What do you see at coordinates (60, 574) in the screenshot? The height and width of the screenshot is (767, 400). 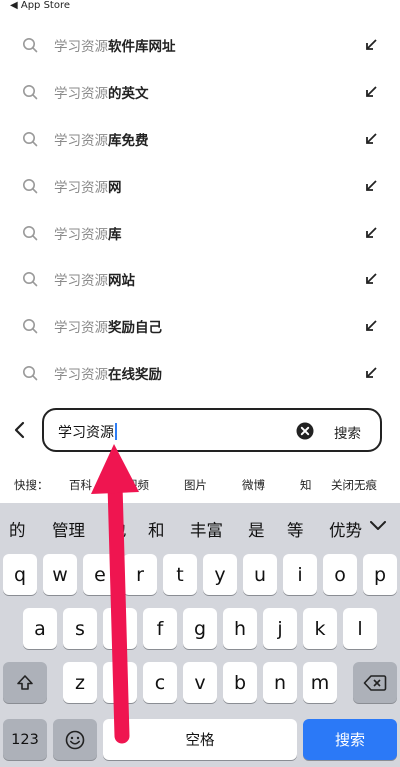 I see `key-w: w` at bounding box center [60, 574].